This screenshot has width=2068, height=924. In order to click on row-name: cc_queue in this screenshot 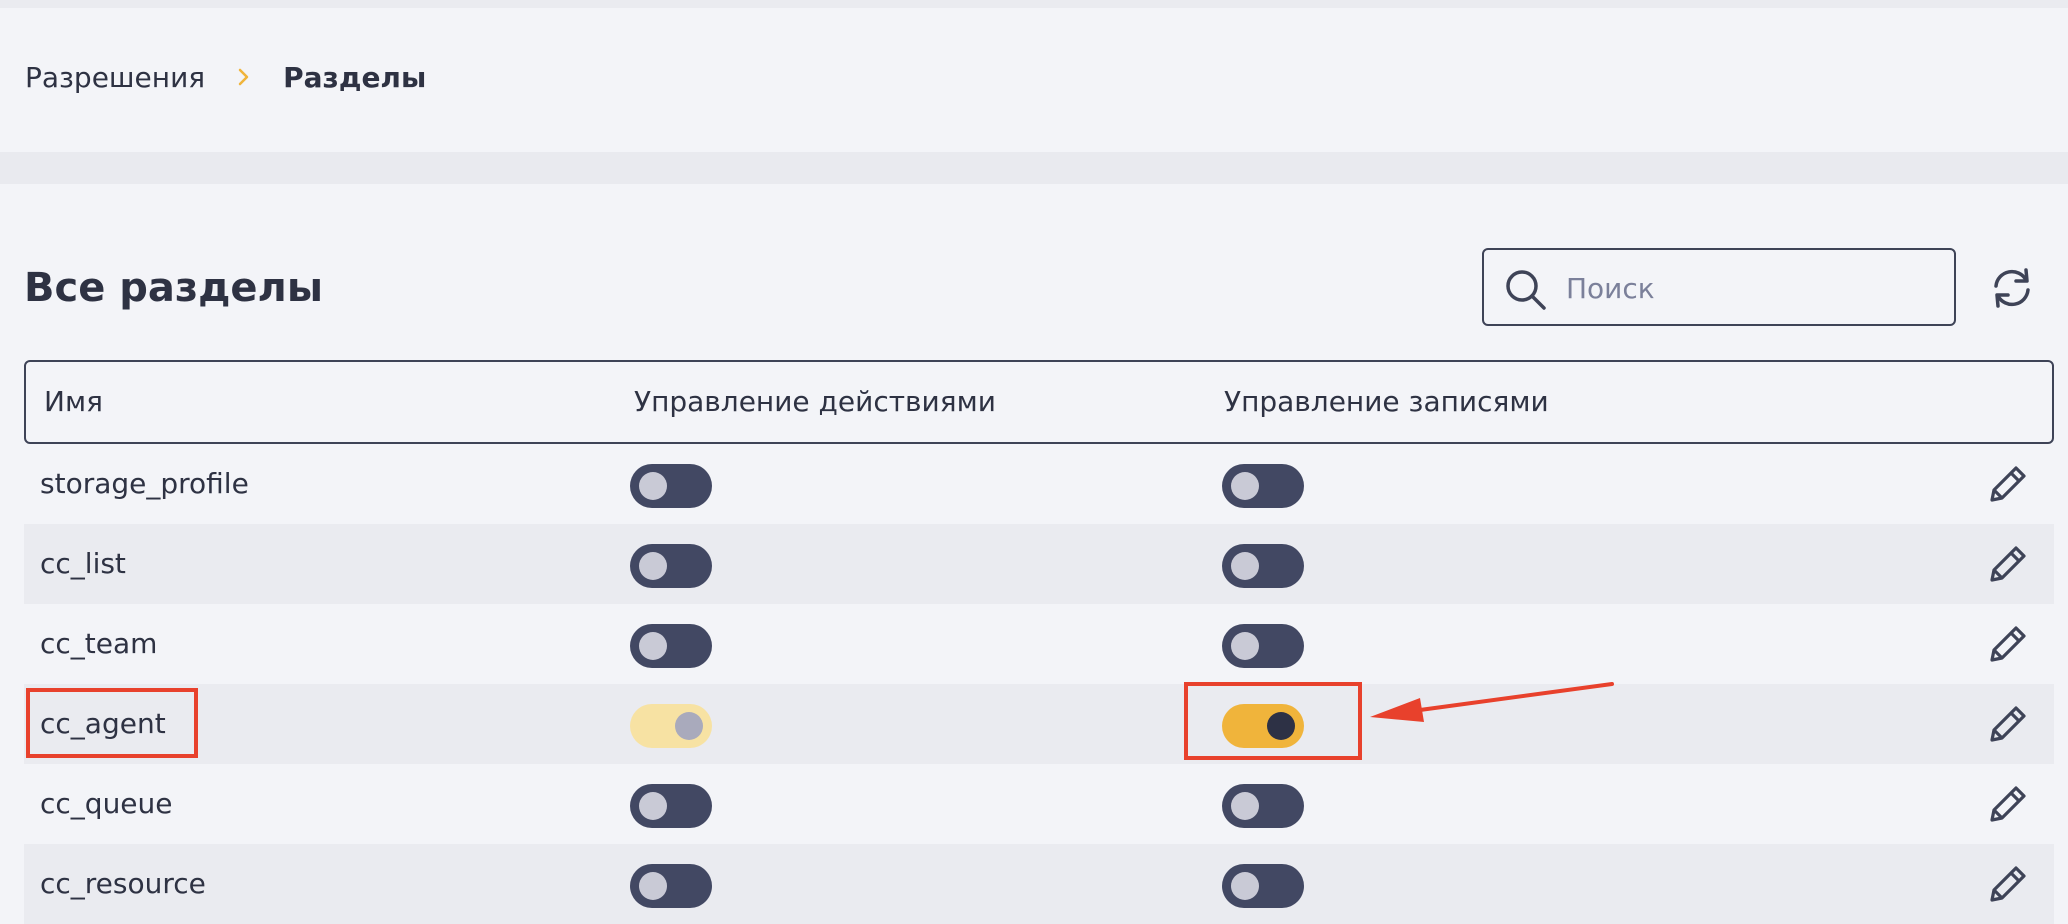, I will do `click(106, 803)`.